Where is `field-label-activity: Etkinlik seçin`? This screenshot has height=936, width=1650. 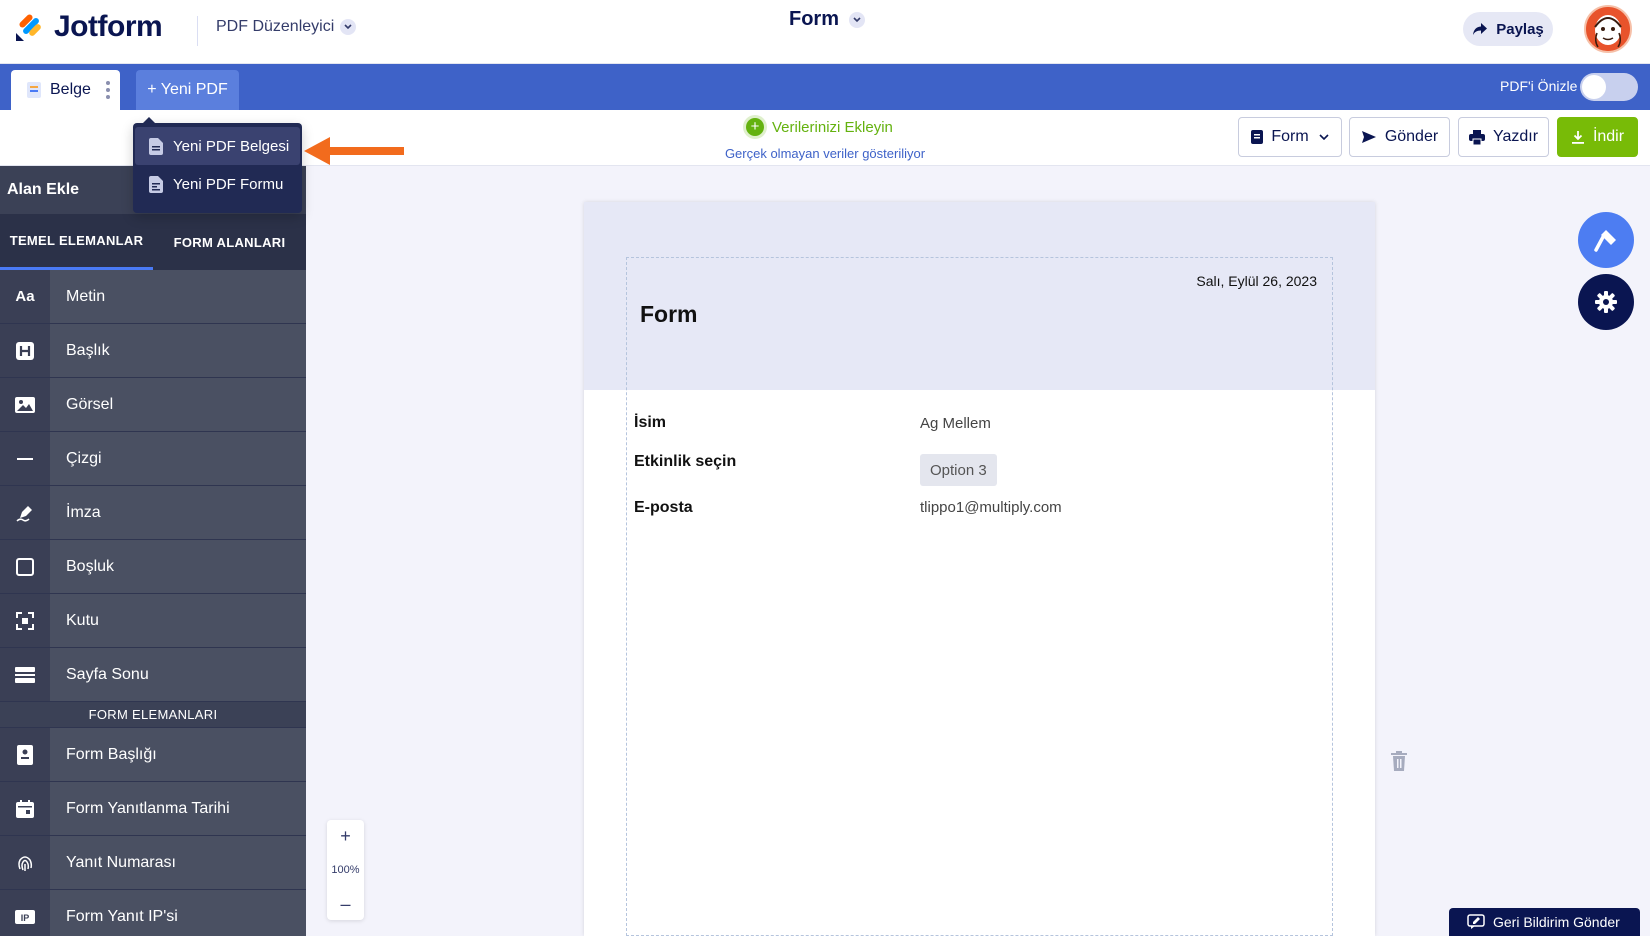
field-label-activity: Etkinlik seçin is located at coordinates (685, 461).